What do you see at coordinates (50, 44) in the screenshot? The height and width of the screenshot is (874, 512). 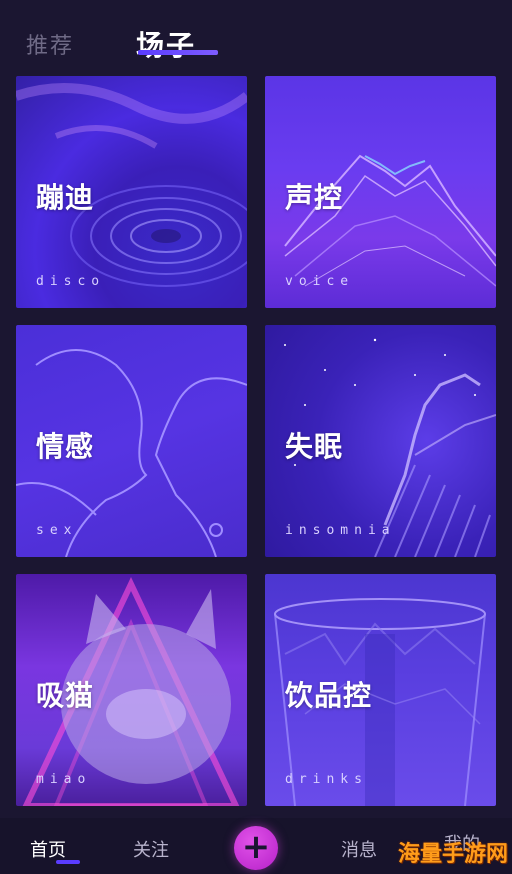 I see `tab-recommend: 推荐` at bounding box center [50, 44].